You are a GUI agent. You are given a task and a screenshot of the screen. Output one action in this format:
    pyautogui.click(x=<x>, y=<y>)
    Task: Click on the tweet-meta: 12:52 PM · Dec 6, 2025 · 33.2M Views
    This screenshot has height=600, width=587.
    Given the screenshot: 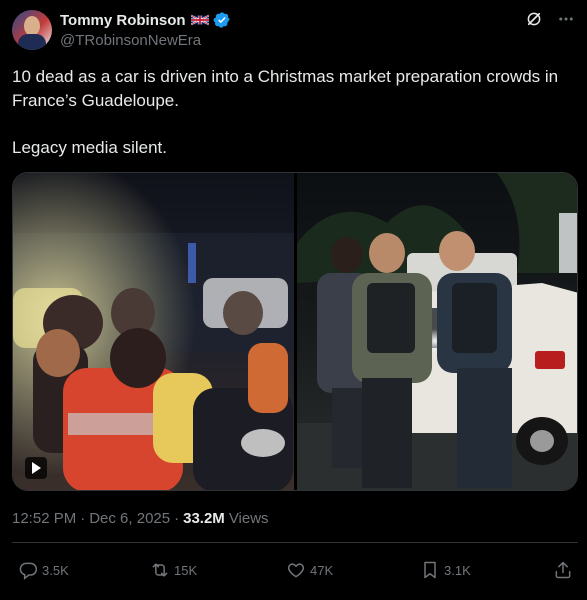 What is the action you would take?
    pyautogui.click(x=140, y=518)
    